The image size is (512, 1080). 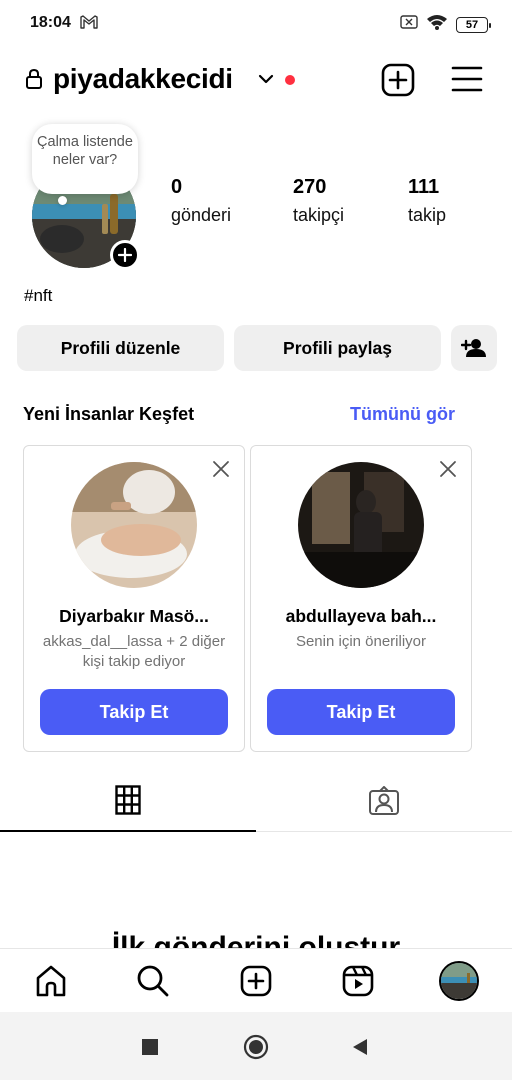 What do you see at coordinates (201, 201) in the screenshot?
I see `posts-stat: 0 gönderi` at bounding box center [201, 201].